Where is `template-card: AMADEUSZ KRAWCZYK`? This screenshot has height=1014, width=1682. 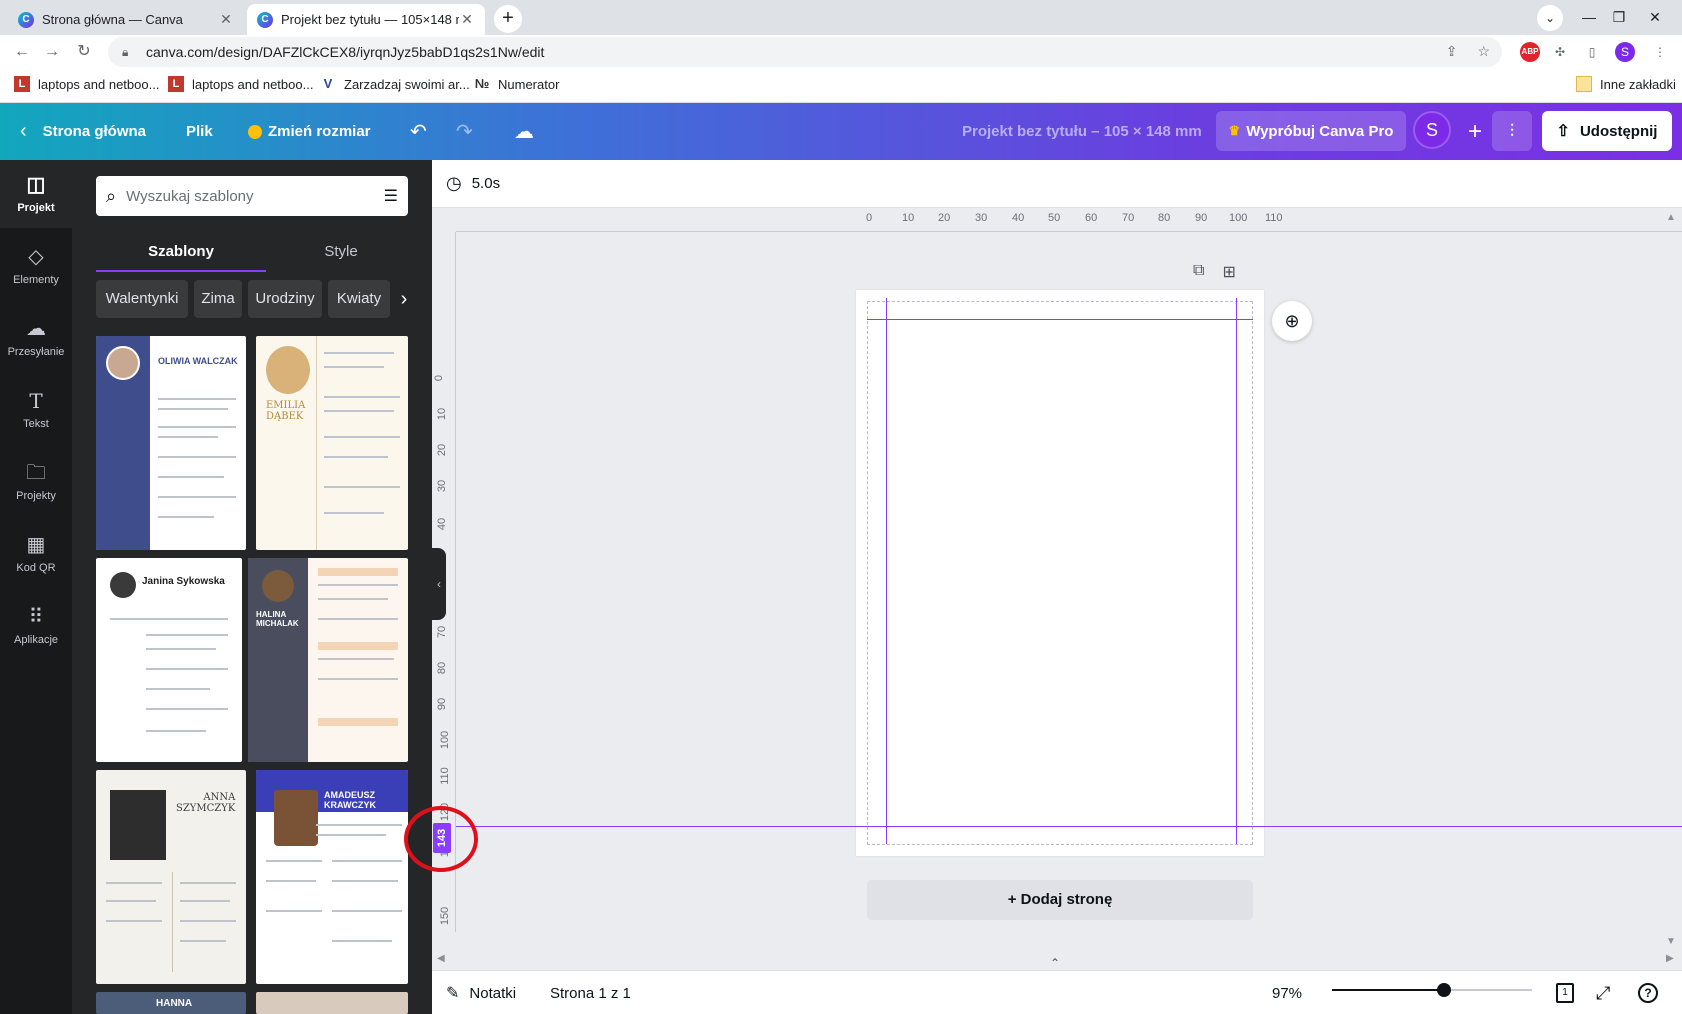 template-card: AMADEUSZ KRAWCZYK is located at coordinates (332, 877).